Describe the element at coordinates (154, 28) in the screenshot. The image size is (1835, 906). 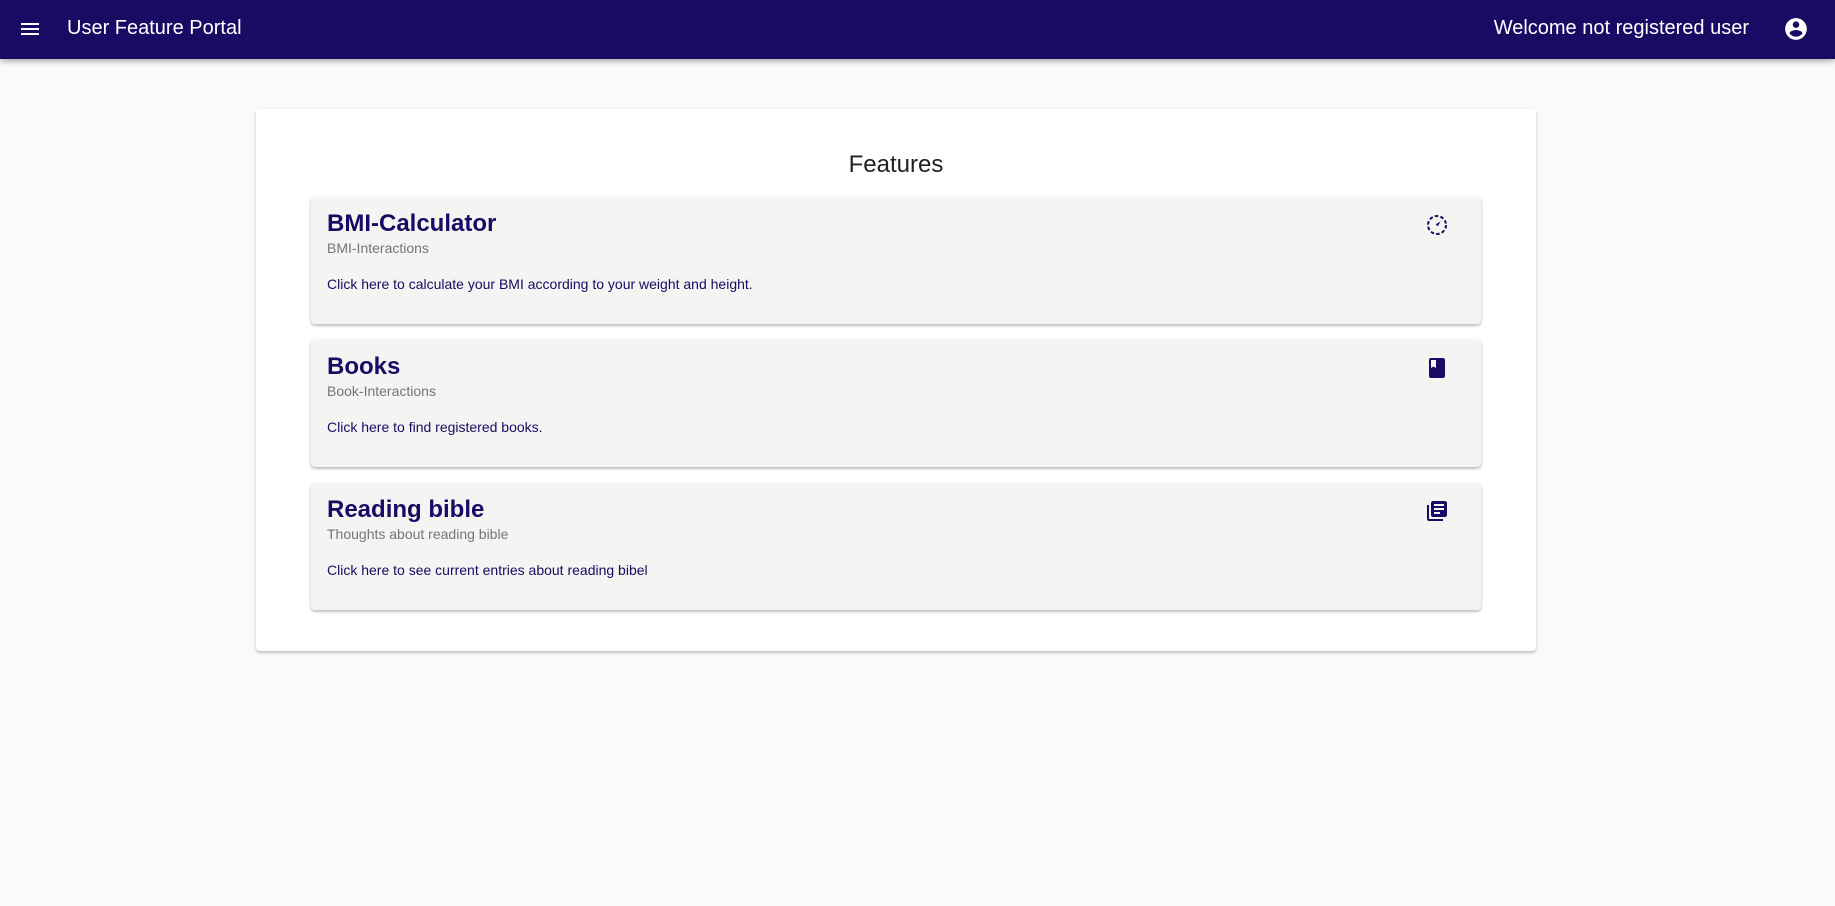
I see `app-title: User Feature Portal` at that location.